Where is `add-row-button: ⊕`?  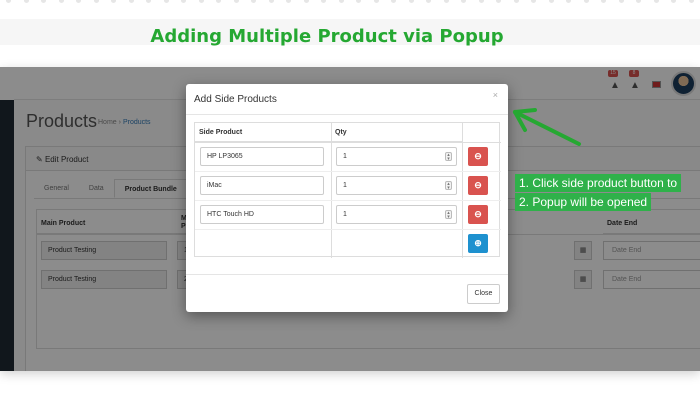
add-row-button: ⊕ is located at coordinates (478, 243).